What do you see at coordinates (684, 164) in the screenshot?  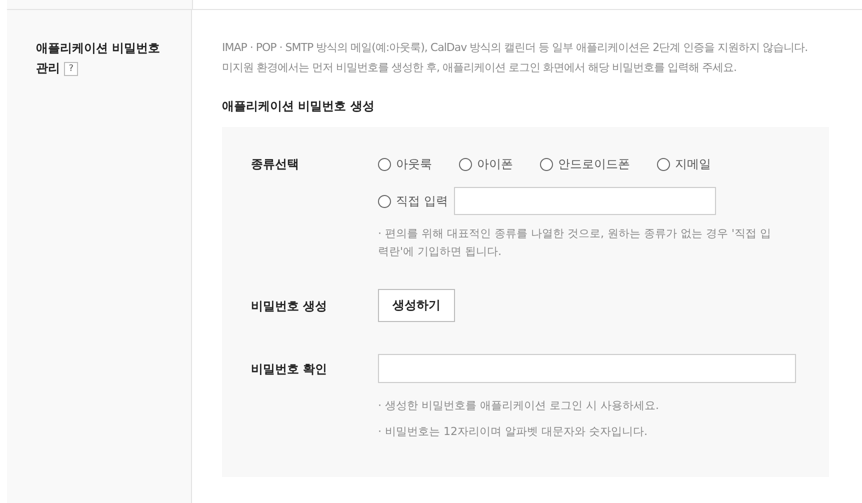 I see `radio-option: 지메일` at bounding box center [684, 164].